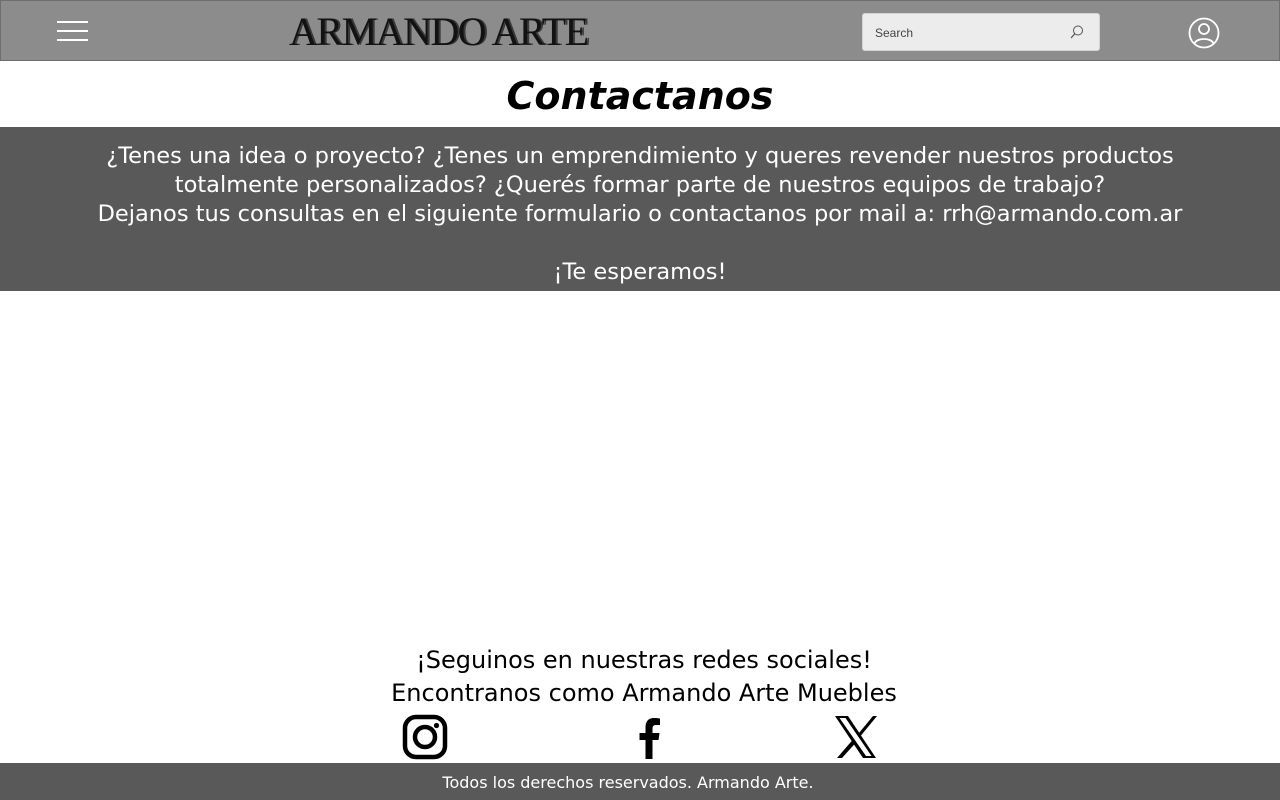  What do you see at coordinates (640, 243) in the screenshot?
I see `banner-spacer` at bounding box center [640, 243].